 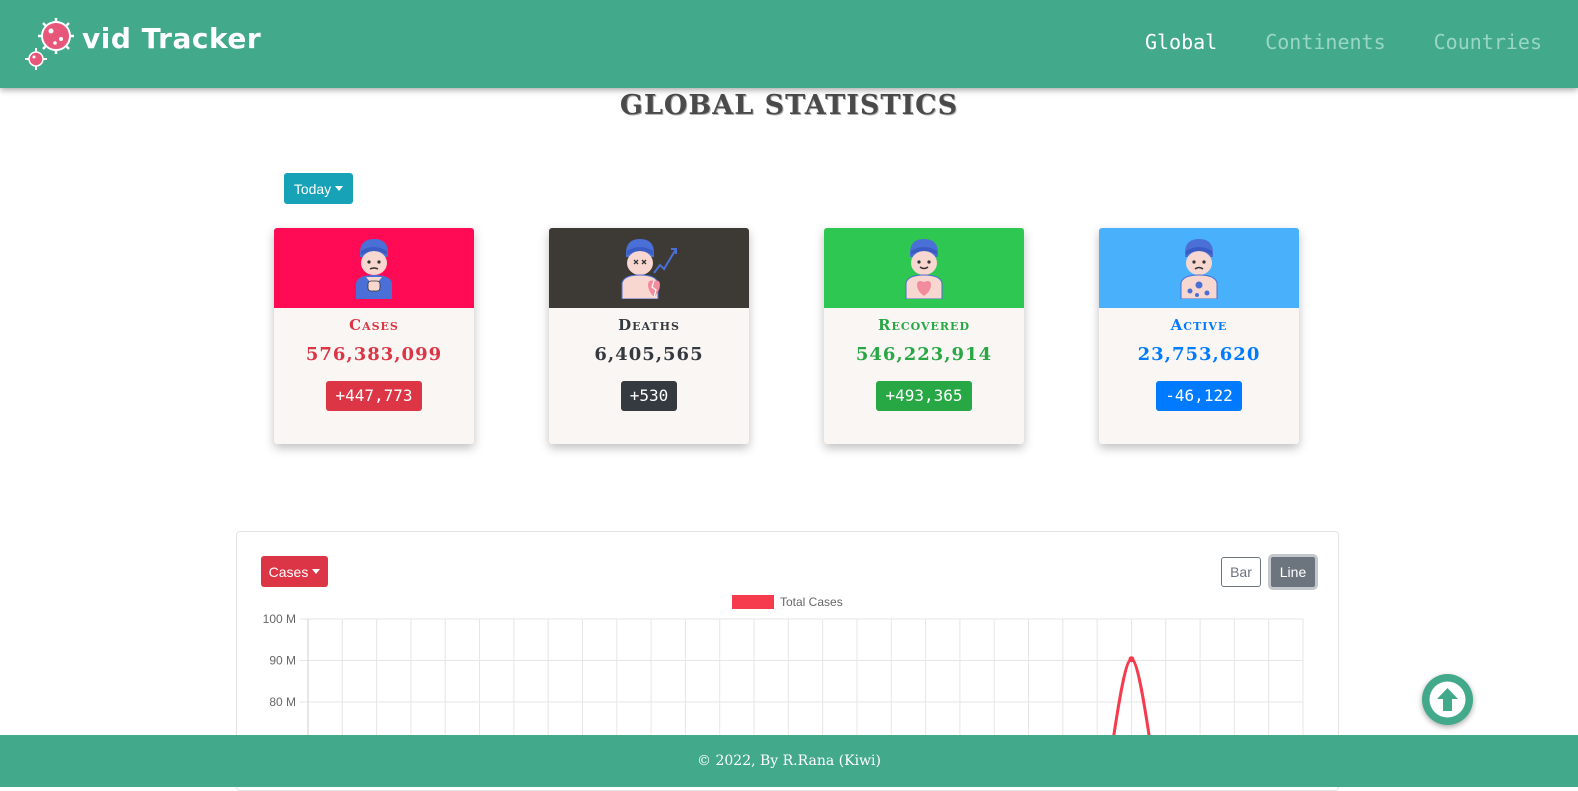 I want to click on scroll-to-top-button, so click(x=1447, y=699).